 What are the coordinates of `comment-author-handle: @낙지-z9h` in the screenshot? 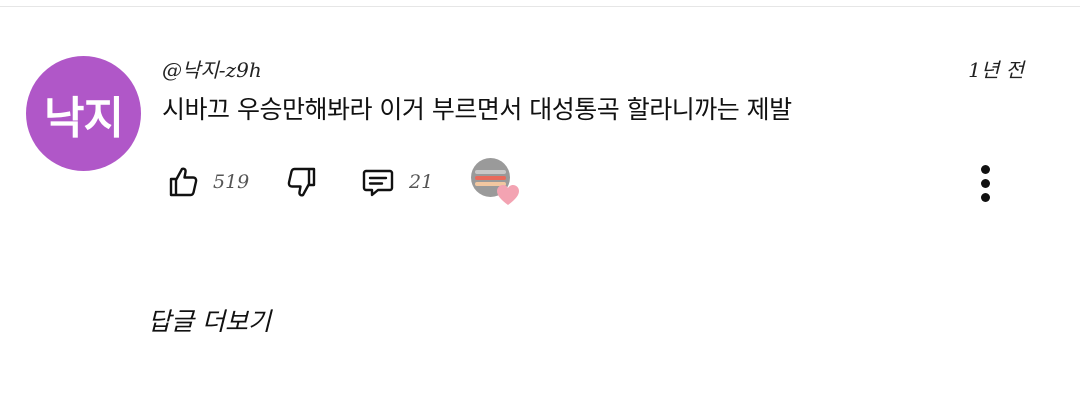 It's located at (212, 68).